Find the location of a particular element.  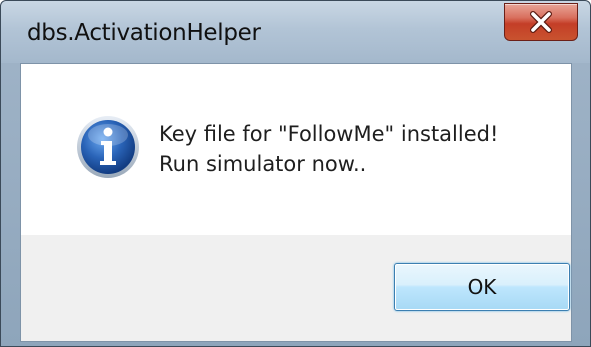

close-icon is located at coordinates (541, 22).